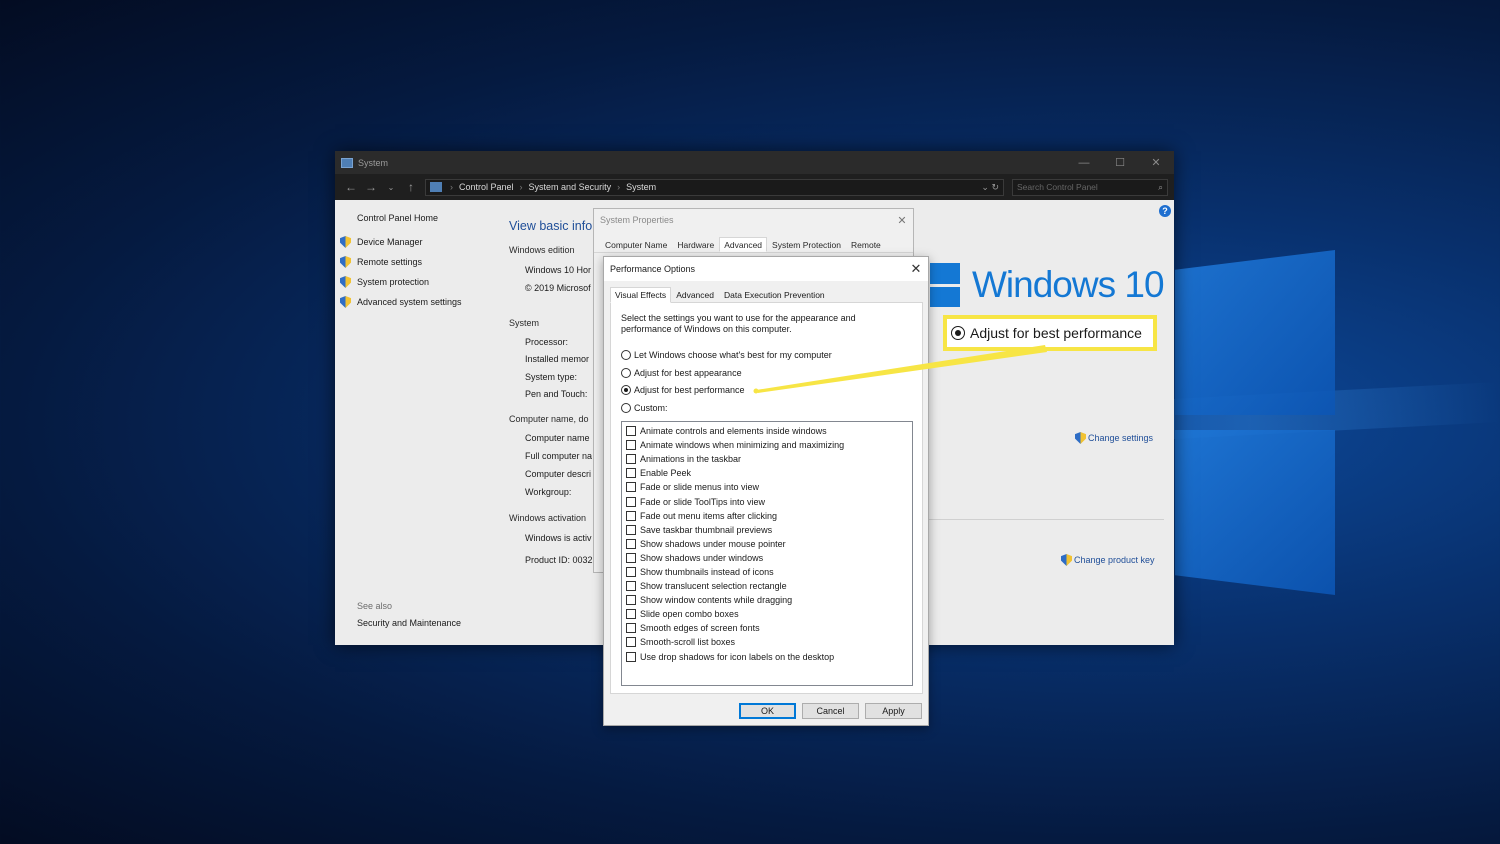  I want to click on sidebar-item-label: Device Manager, so click(390, 242).